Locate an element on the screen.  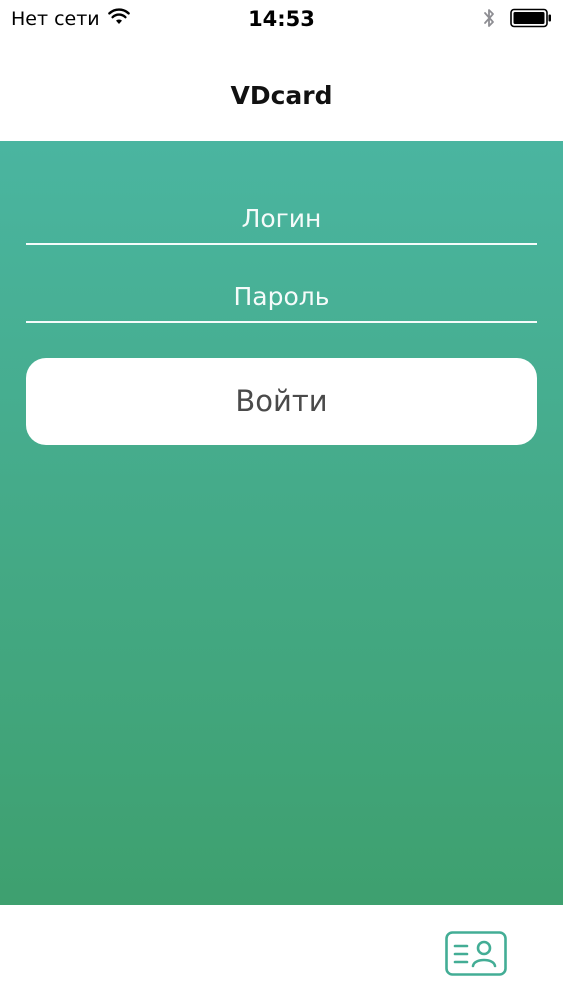
contact-card-icon is located at coordinates (476, 955).